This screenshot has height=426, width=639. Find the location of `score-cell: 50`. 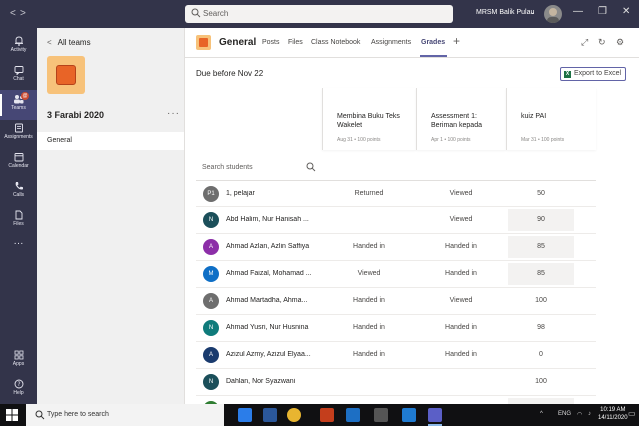

score-cell: 50 is located at coordinates (541, 194).